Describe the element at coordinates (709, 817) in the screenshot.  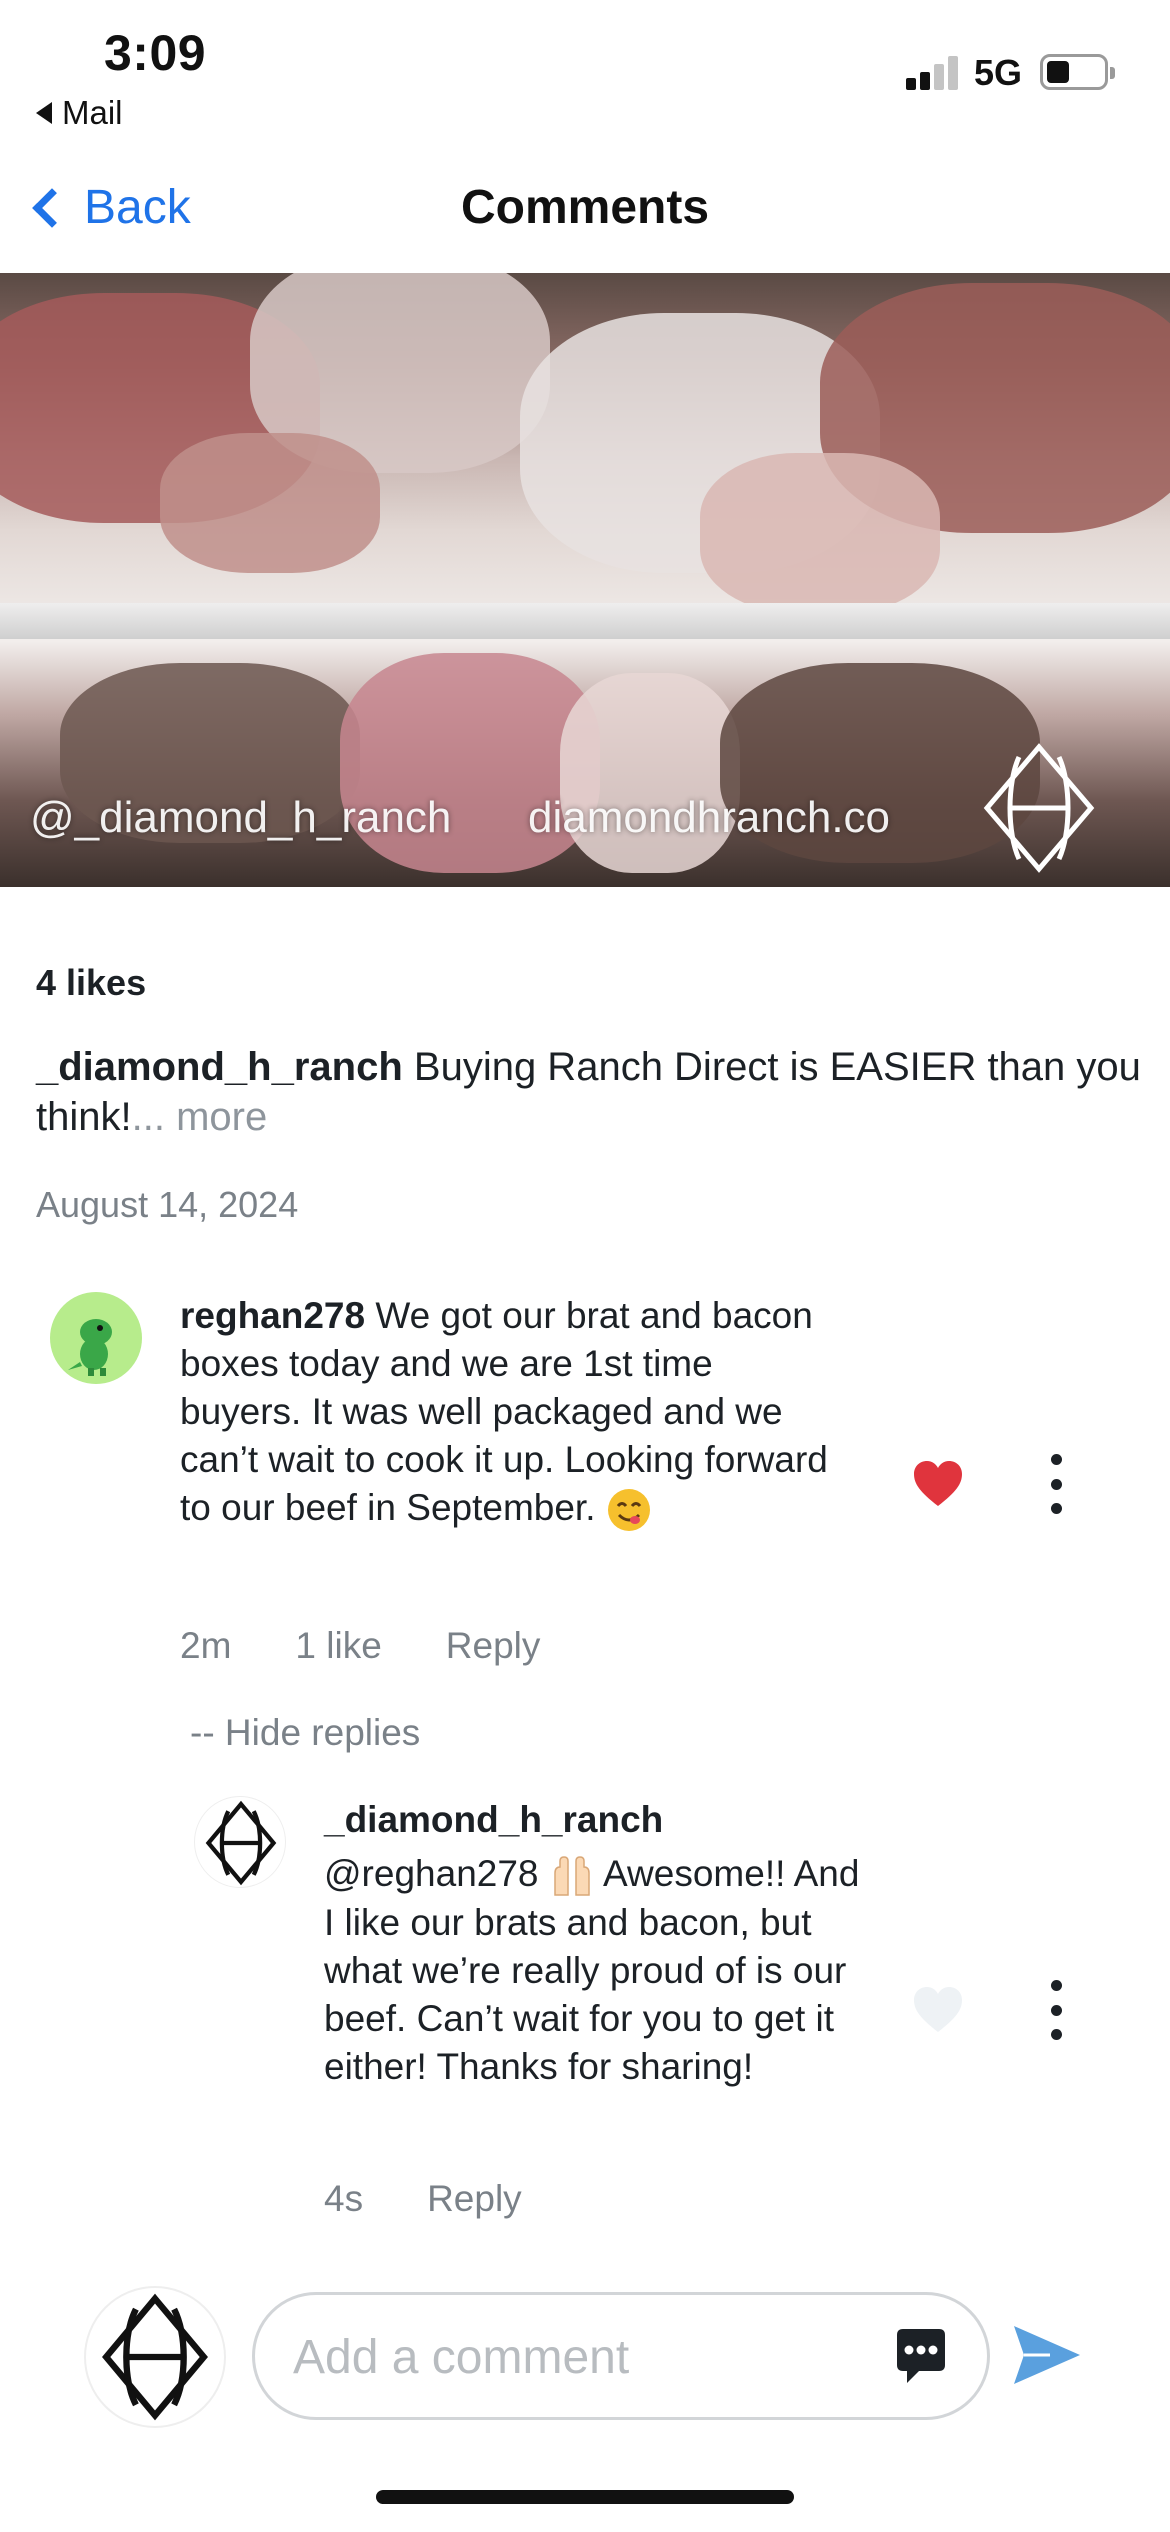
I see `watermark-site: diamondhranch.co` at that location.